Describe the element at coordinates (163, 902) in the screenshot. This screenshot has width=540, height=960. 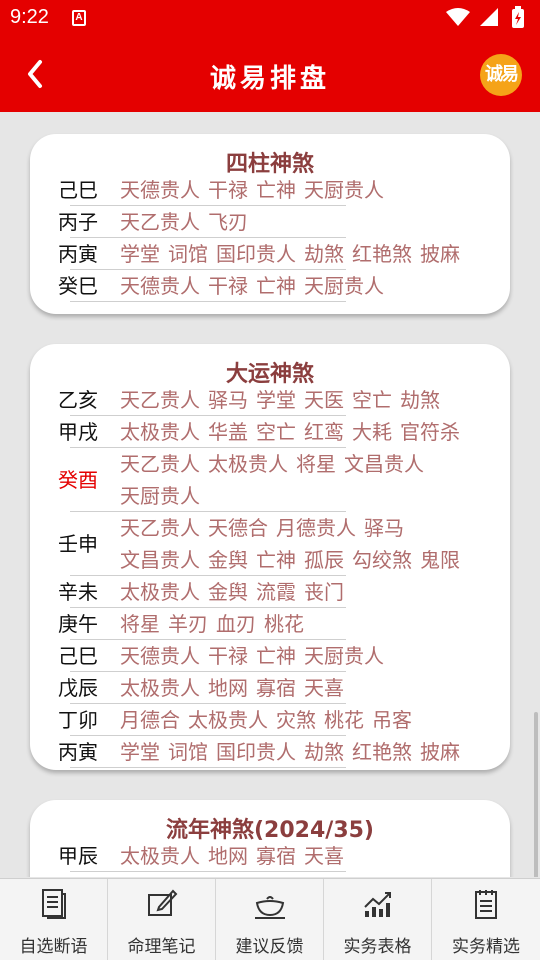
I see `edit-note-icon` at that location.